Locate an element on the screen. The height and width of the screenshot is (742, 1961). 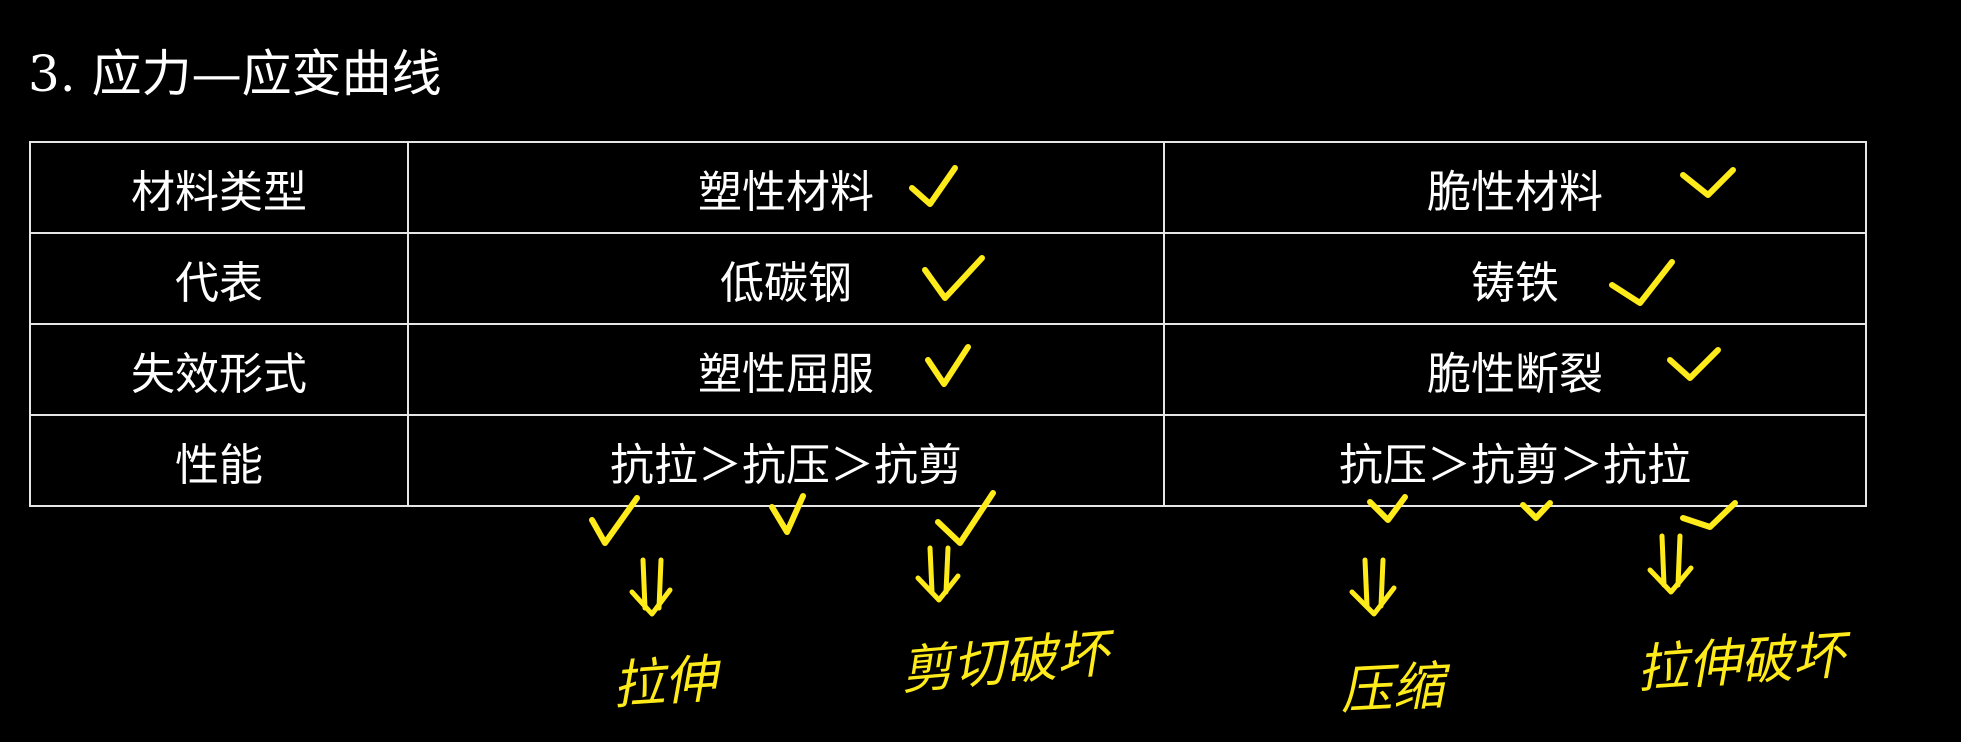
page-title: 3. 应力—应变曲线 is located at coordinates (235, 74).